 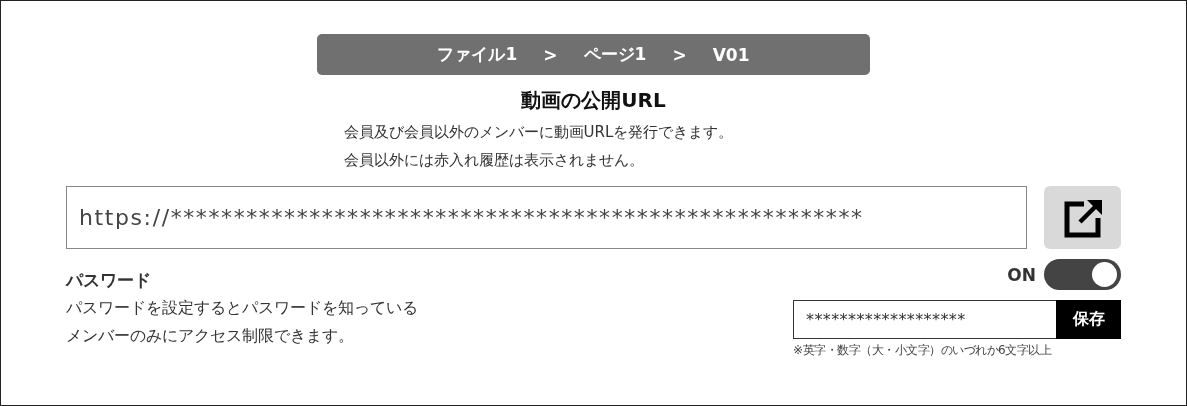 What do you see at coordinates (1082, 217) in the screenshot?
I see `open-external-button` at bounding box center [1082, 217].